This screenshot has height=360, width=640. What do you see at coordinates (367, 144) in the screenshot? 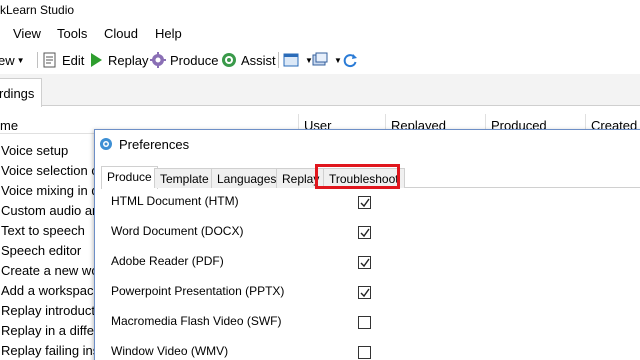
I see `dialog-title-bar: Preferences` at bounding box center [367, 144].